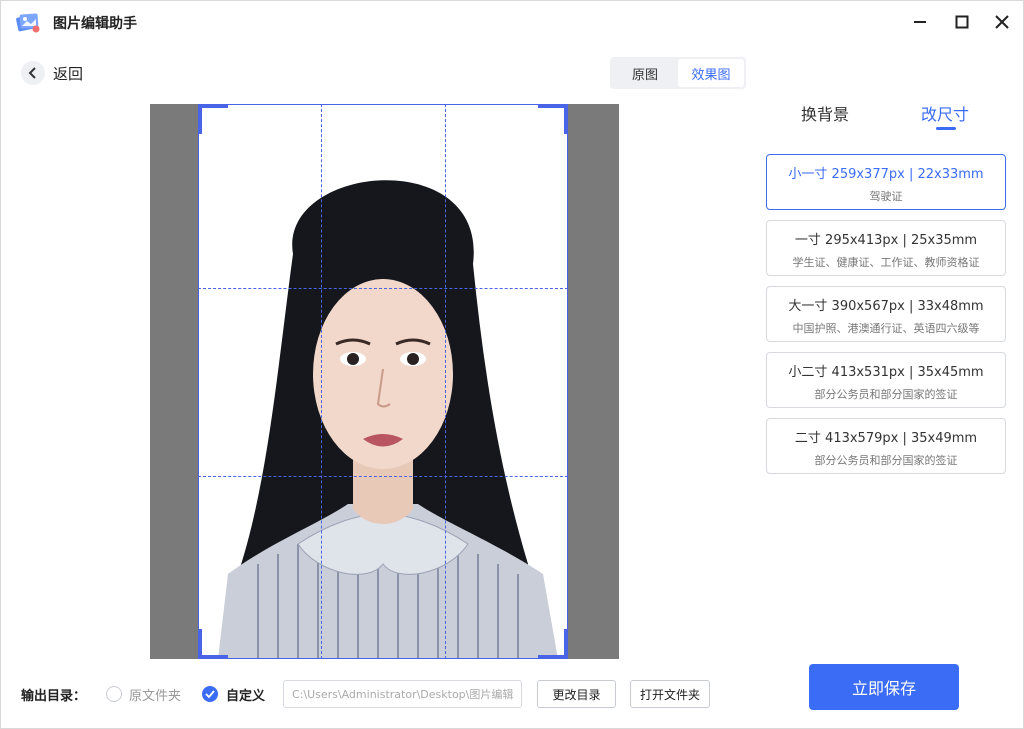 The height and width of the screenshot is (729, 1024). I want to click on active-tab-indicator, so click(946, 128).